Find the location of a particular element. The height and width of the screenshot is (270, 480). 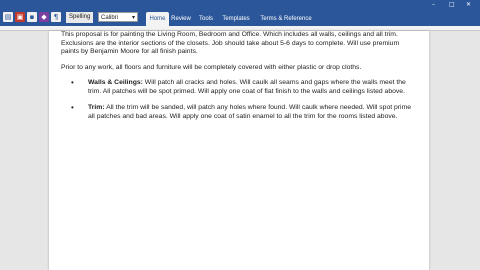

app-icon: ◆ is located at coordinates (44, 17).